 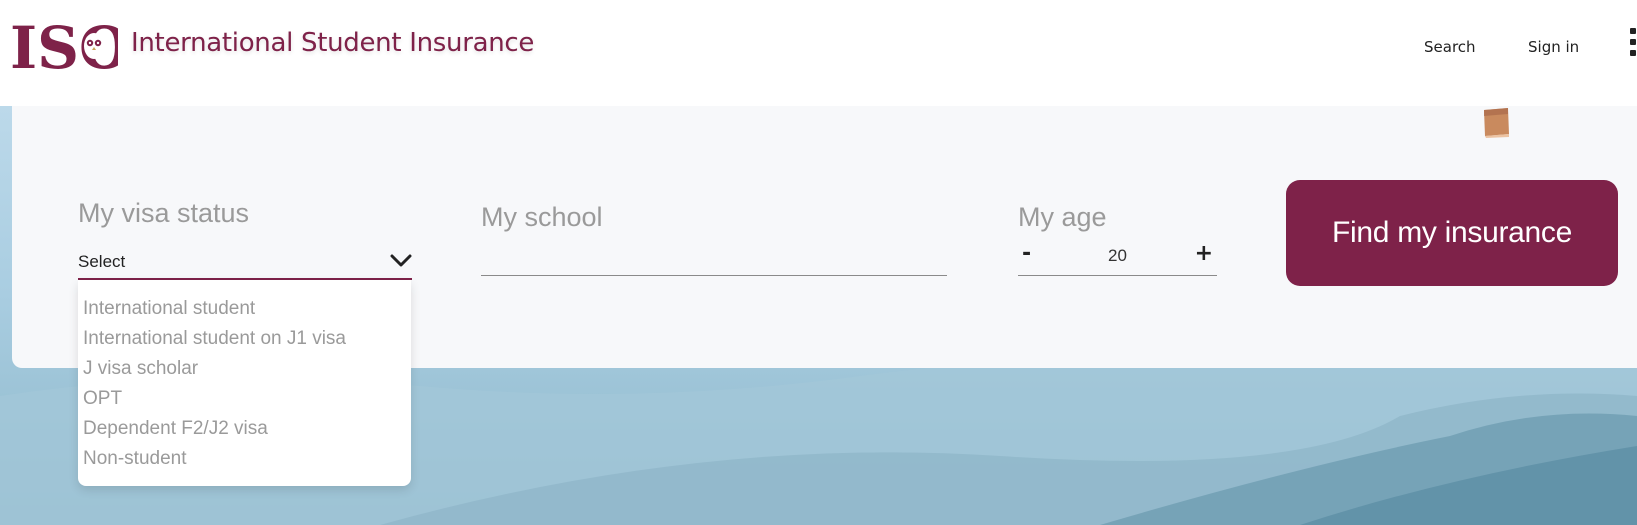 What do you see at coordinates (1553, 47) in the screenshot?
I see `nav-signin-link: Sign in` at bounding box center [1553, 47].